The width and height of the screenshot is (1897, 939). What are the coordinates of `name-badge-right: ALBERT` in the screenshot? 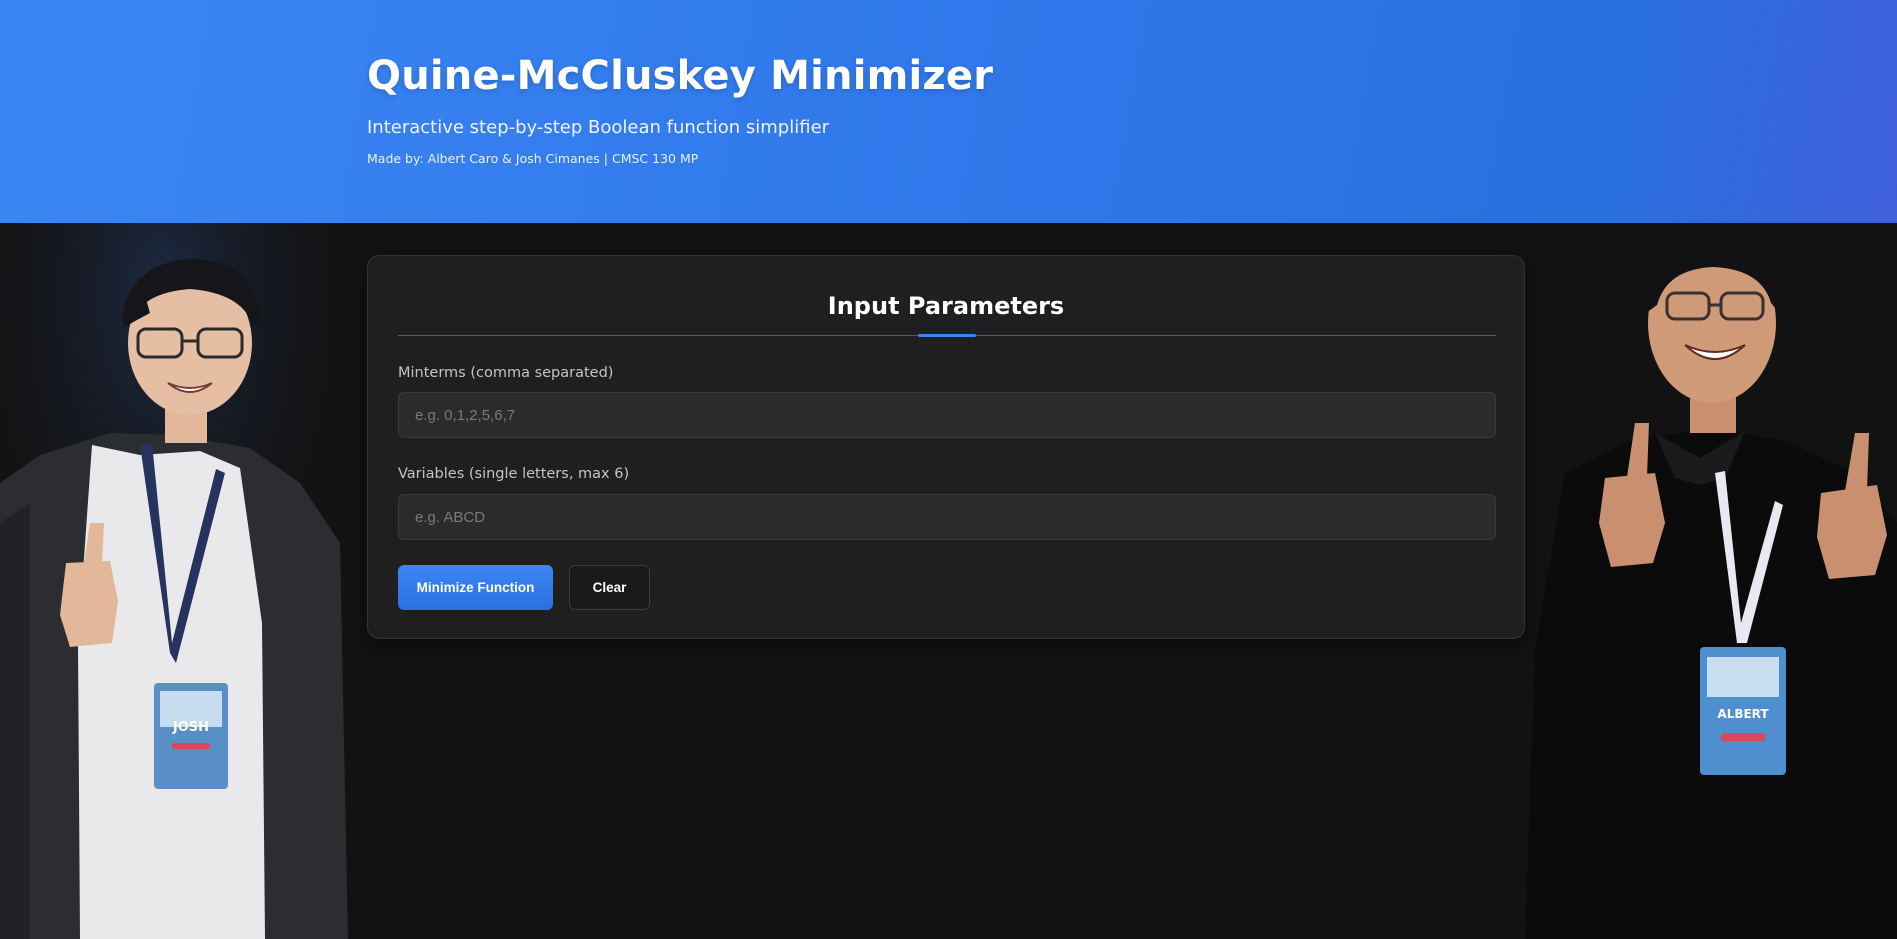 It's located at (1743, 714).